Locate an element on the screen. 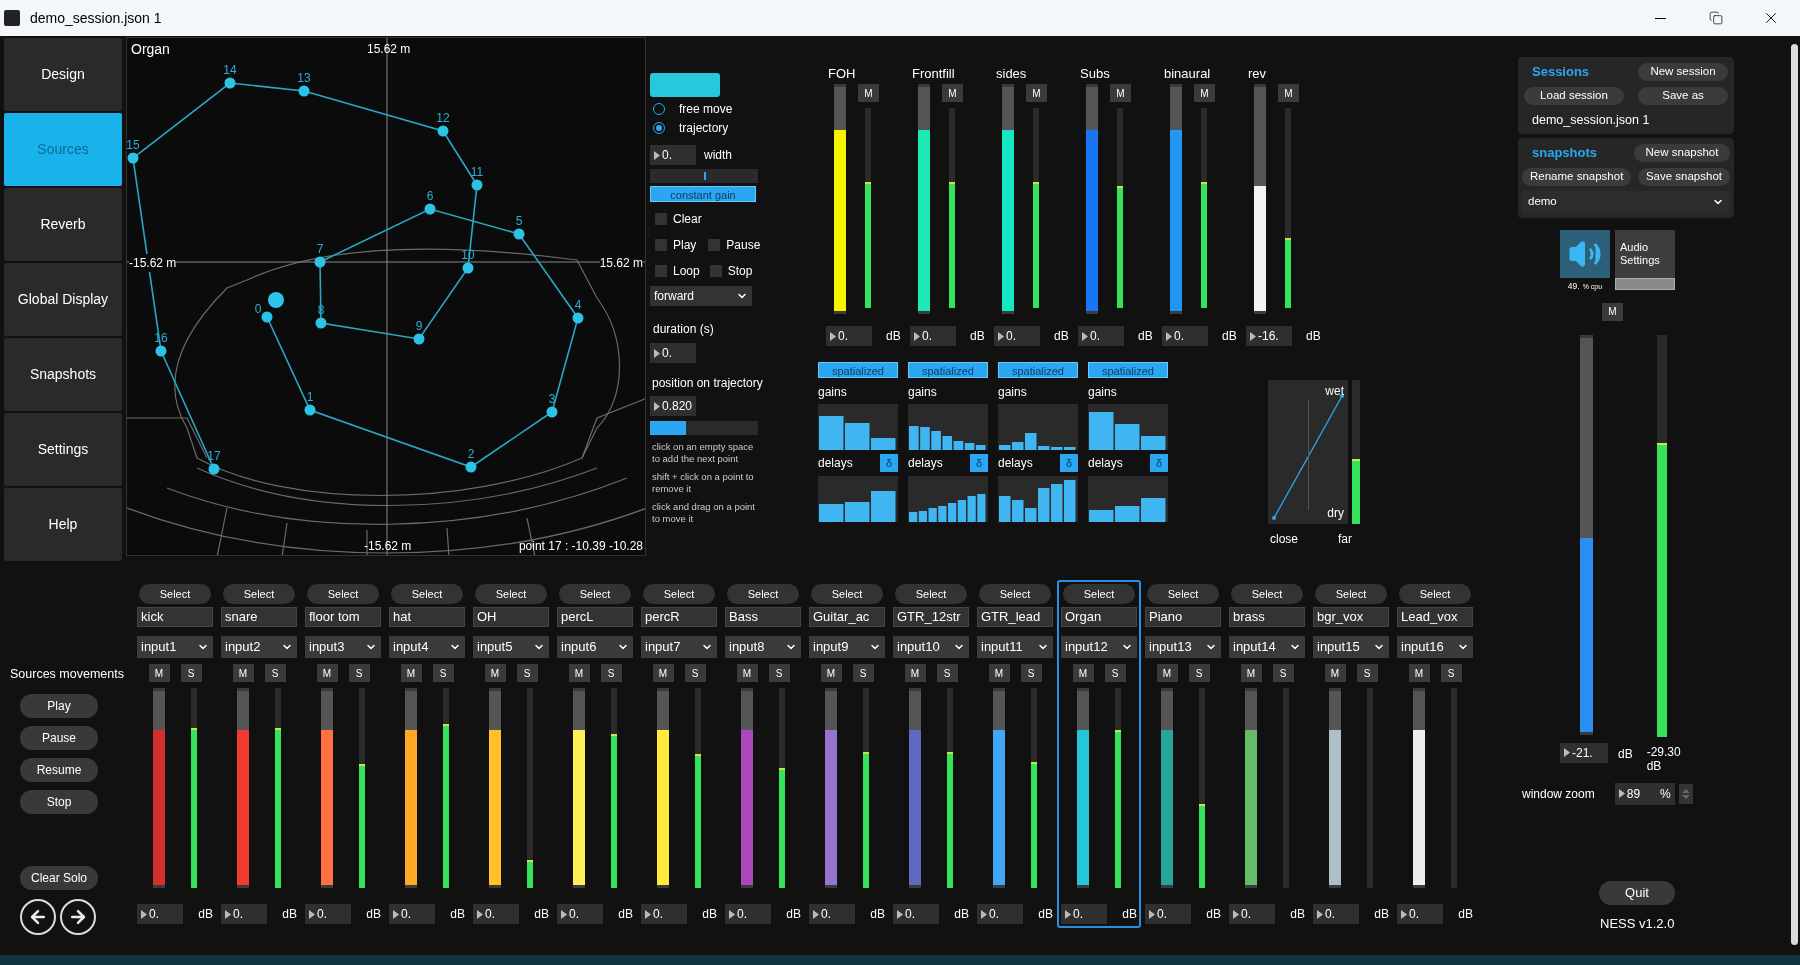  nav-tab: Settings is located at coordinates (63, 449).